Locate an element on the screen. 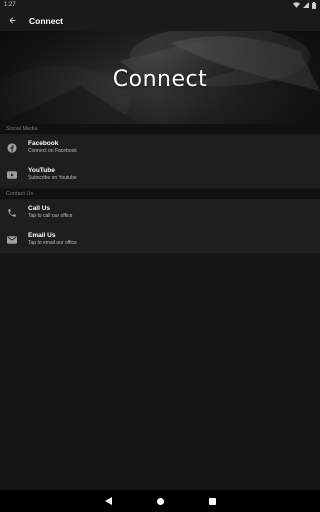 Image resolution: width=320 pixels, height=512 pixels. signal-icon is located at coordinates (306, 5).